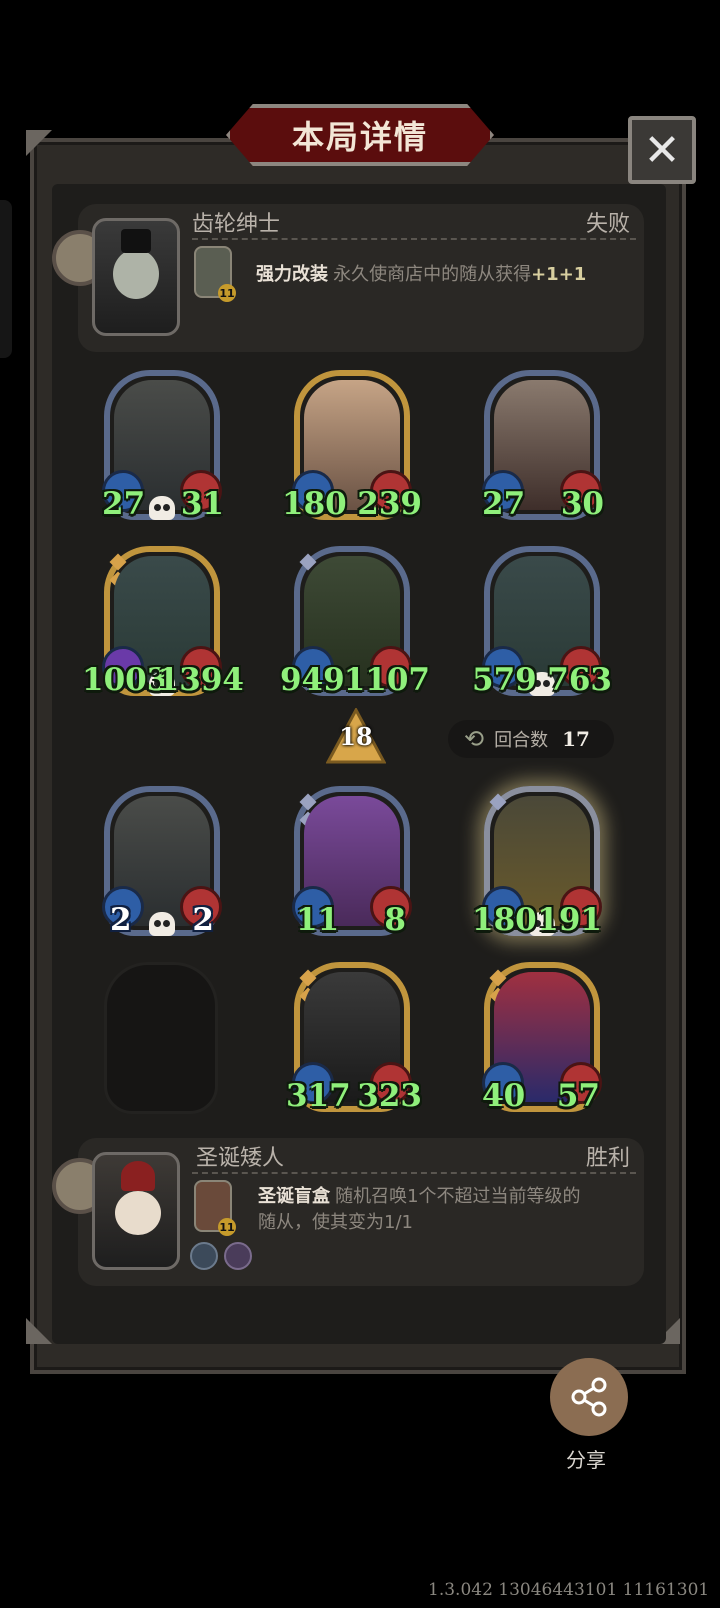  Describe the element at coordinates (352, 446) in the screenshot. I see `minion-card: 180 239` at that location.